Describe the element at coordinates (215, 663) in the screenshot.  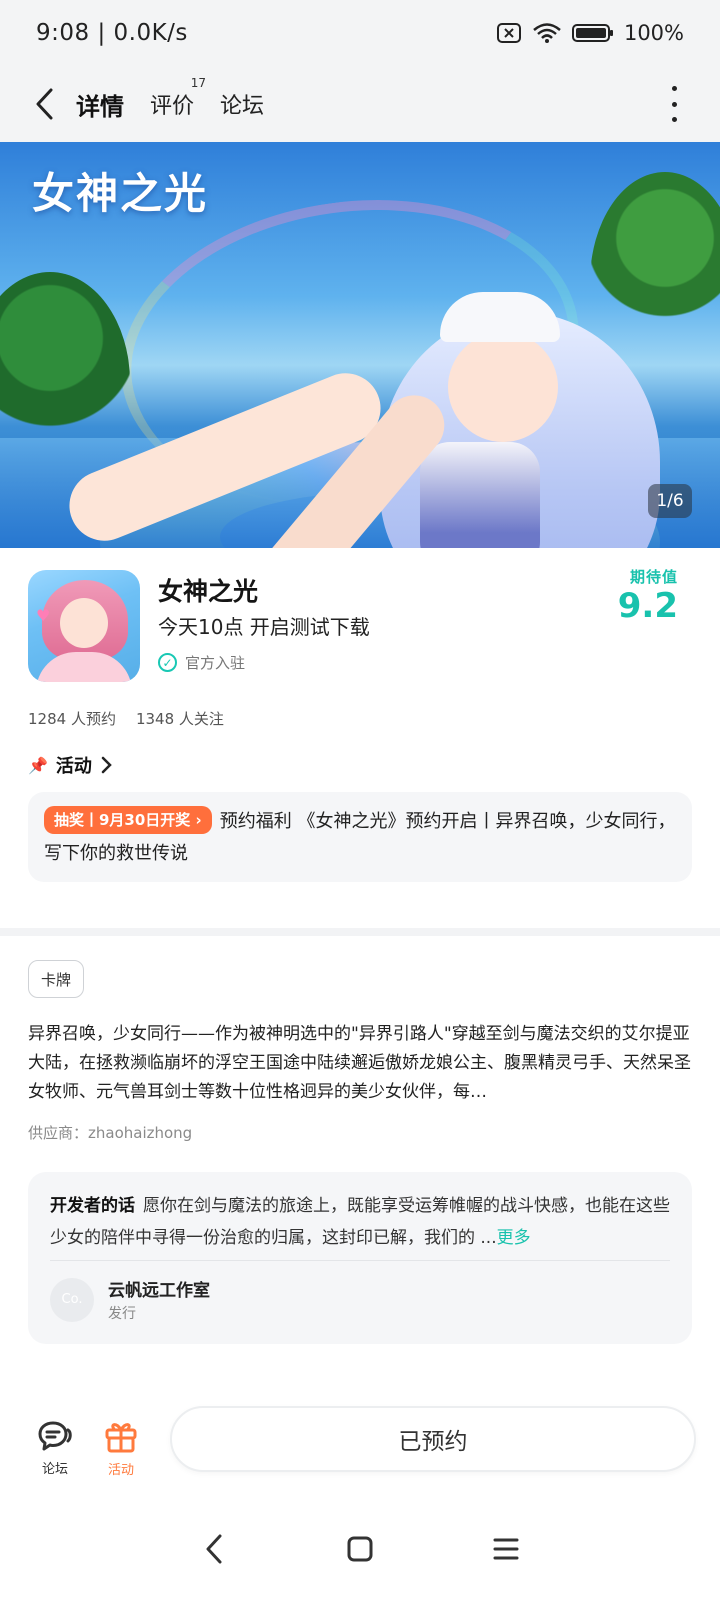
I see `official-label: 官方入驻` at that location.